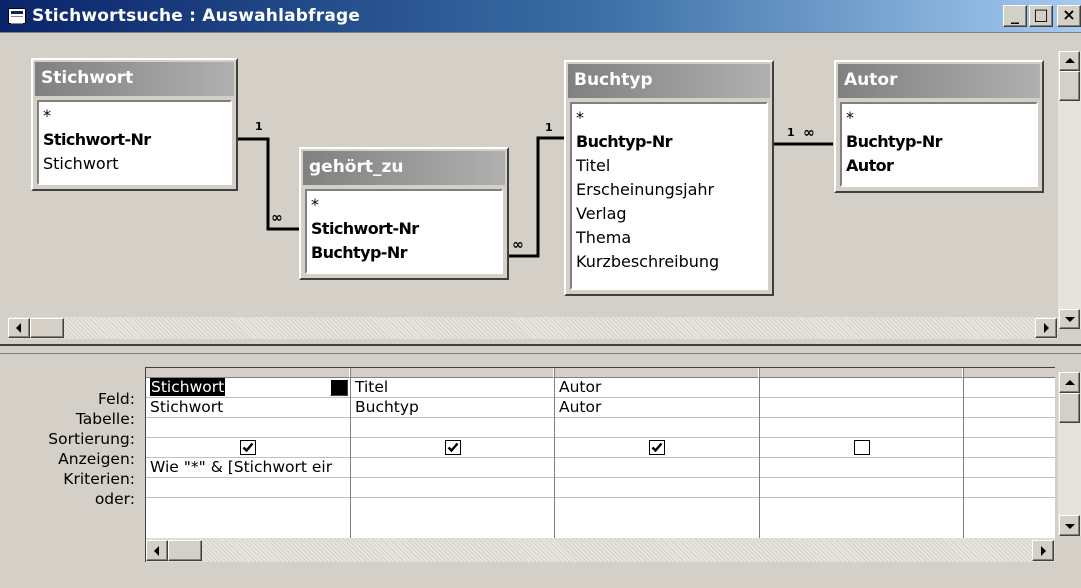 This screenshot has width=1081, height=588. Describe the element at coordinates (669, 214) in the screenshot. I see `field-item: Verlag` at that location.